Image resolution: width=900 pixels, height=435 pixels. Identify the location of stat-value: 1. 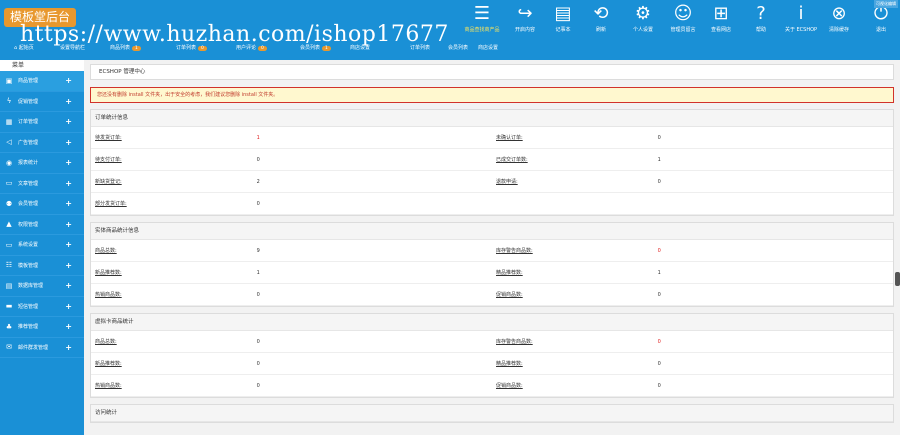
(258, 137).